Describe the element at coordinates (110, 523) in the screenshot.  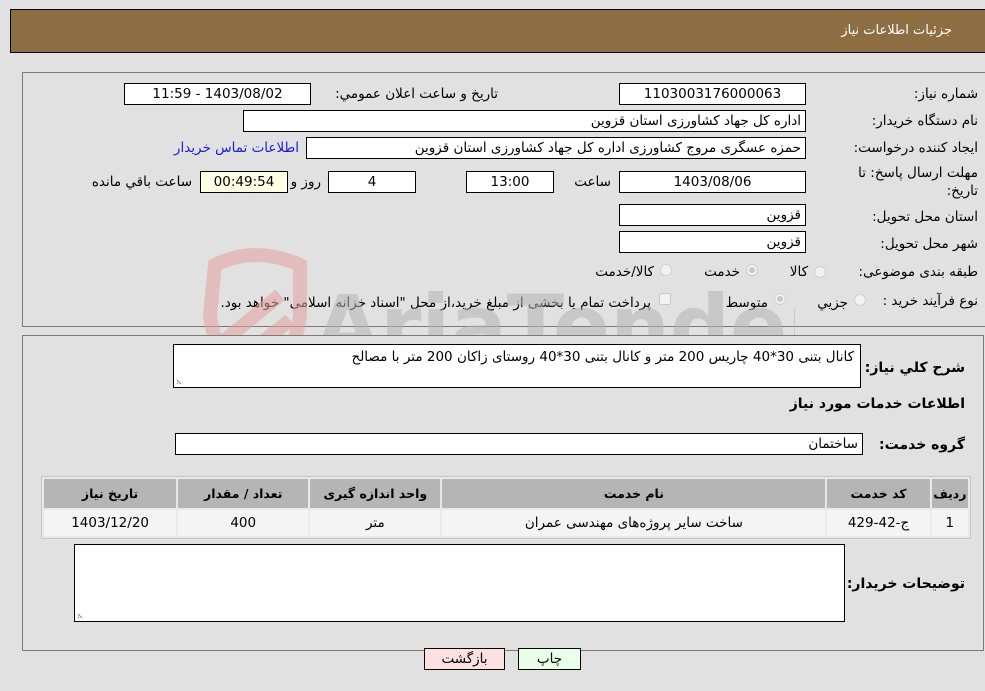
I see `cell-need-date: 1403/12/20` at that location.